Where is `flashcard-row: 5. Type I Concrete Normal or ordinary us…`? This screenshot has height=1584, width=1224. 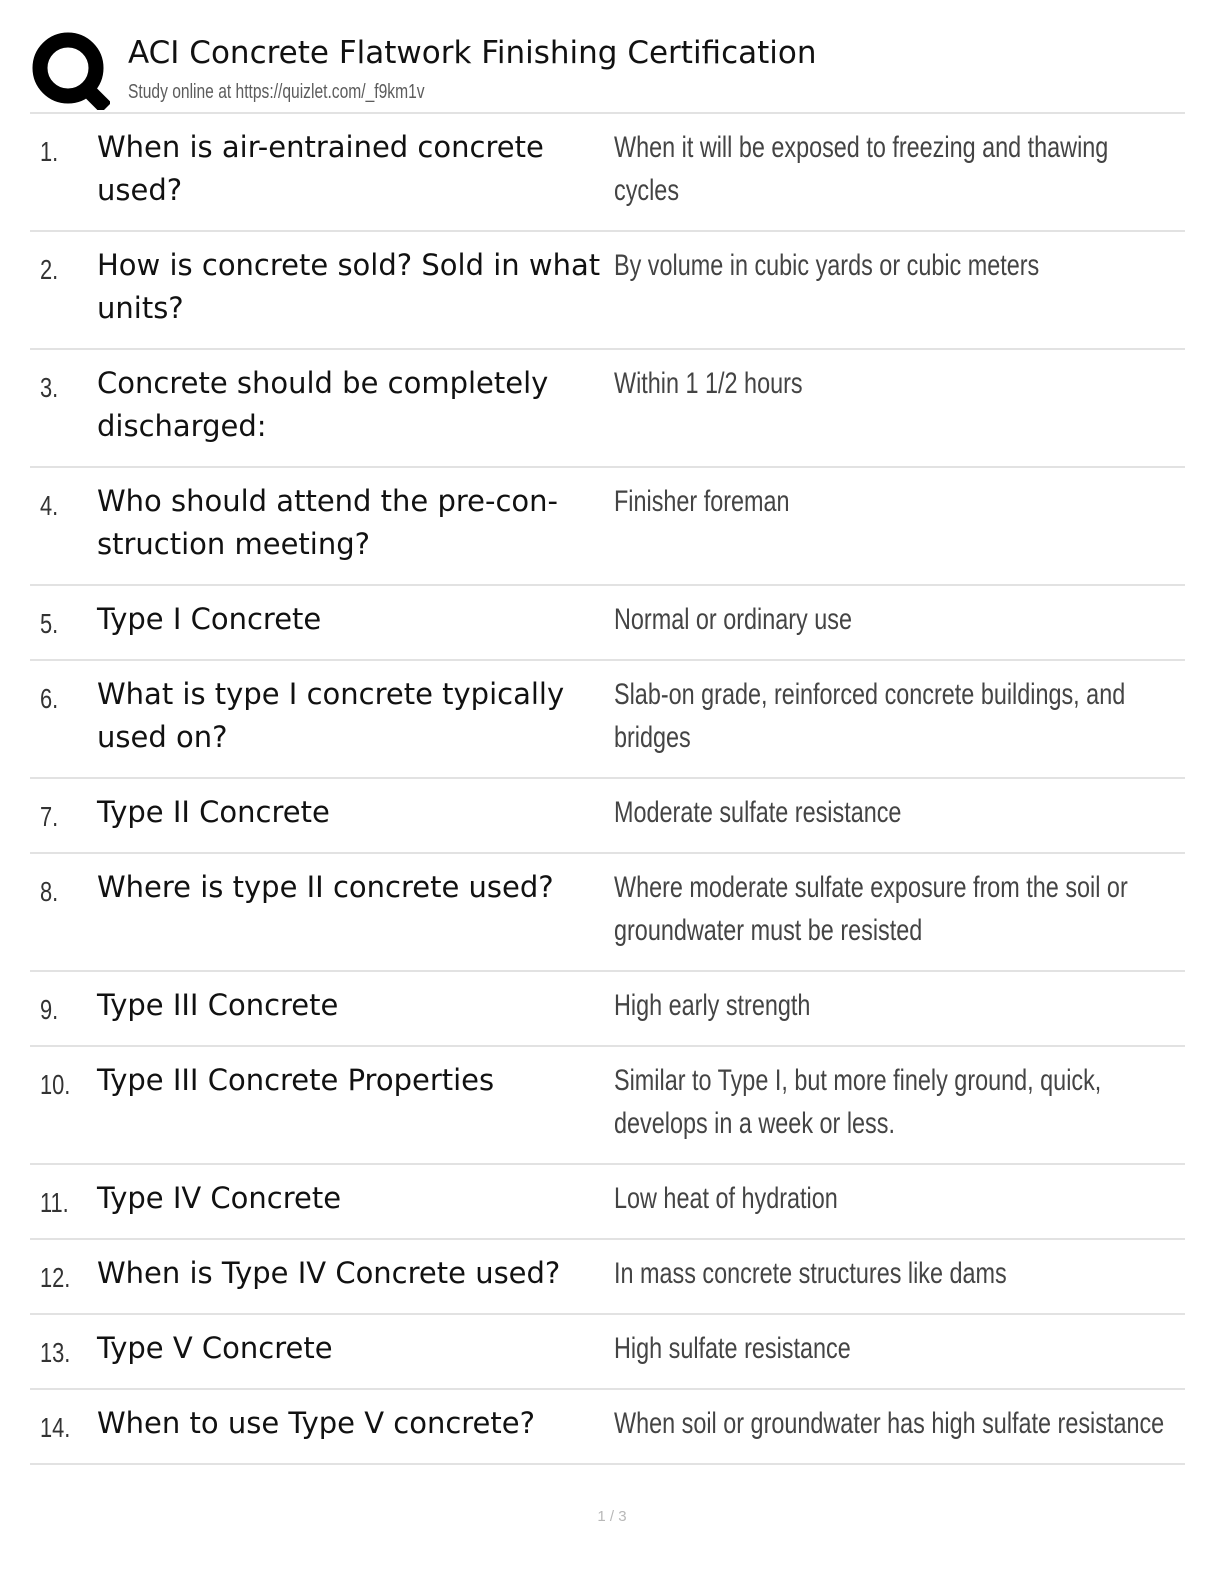 flashcard-row: 5. Type I Concrete Normal or ordinary us… is located at coordinates (607, 623).